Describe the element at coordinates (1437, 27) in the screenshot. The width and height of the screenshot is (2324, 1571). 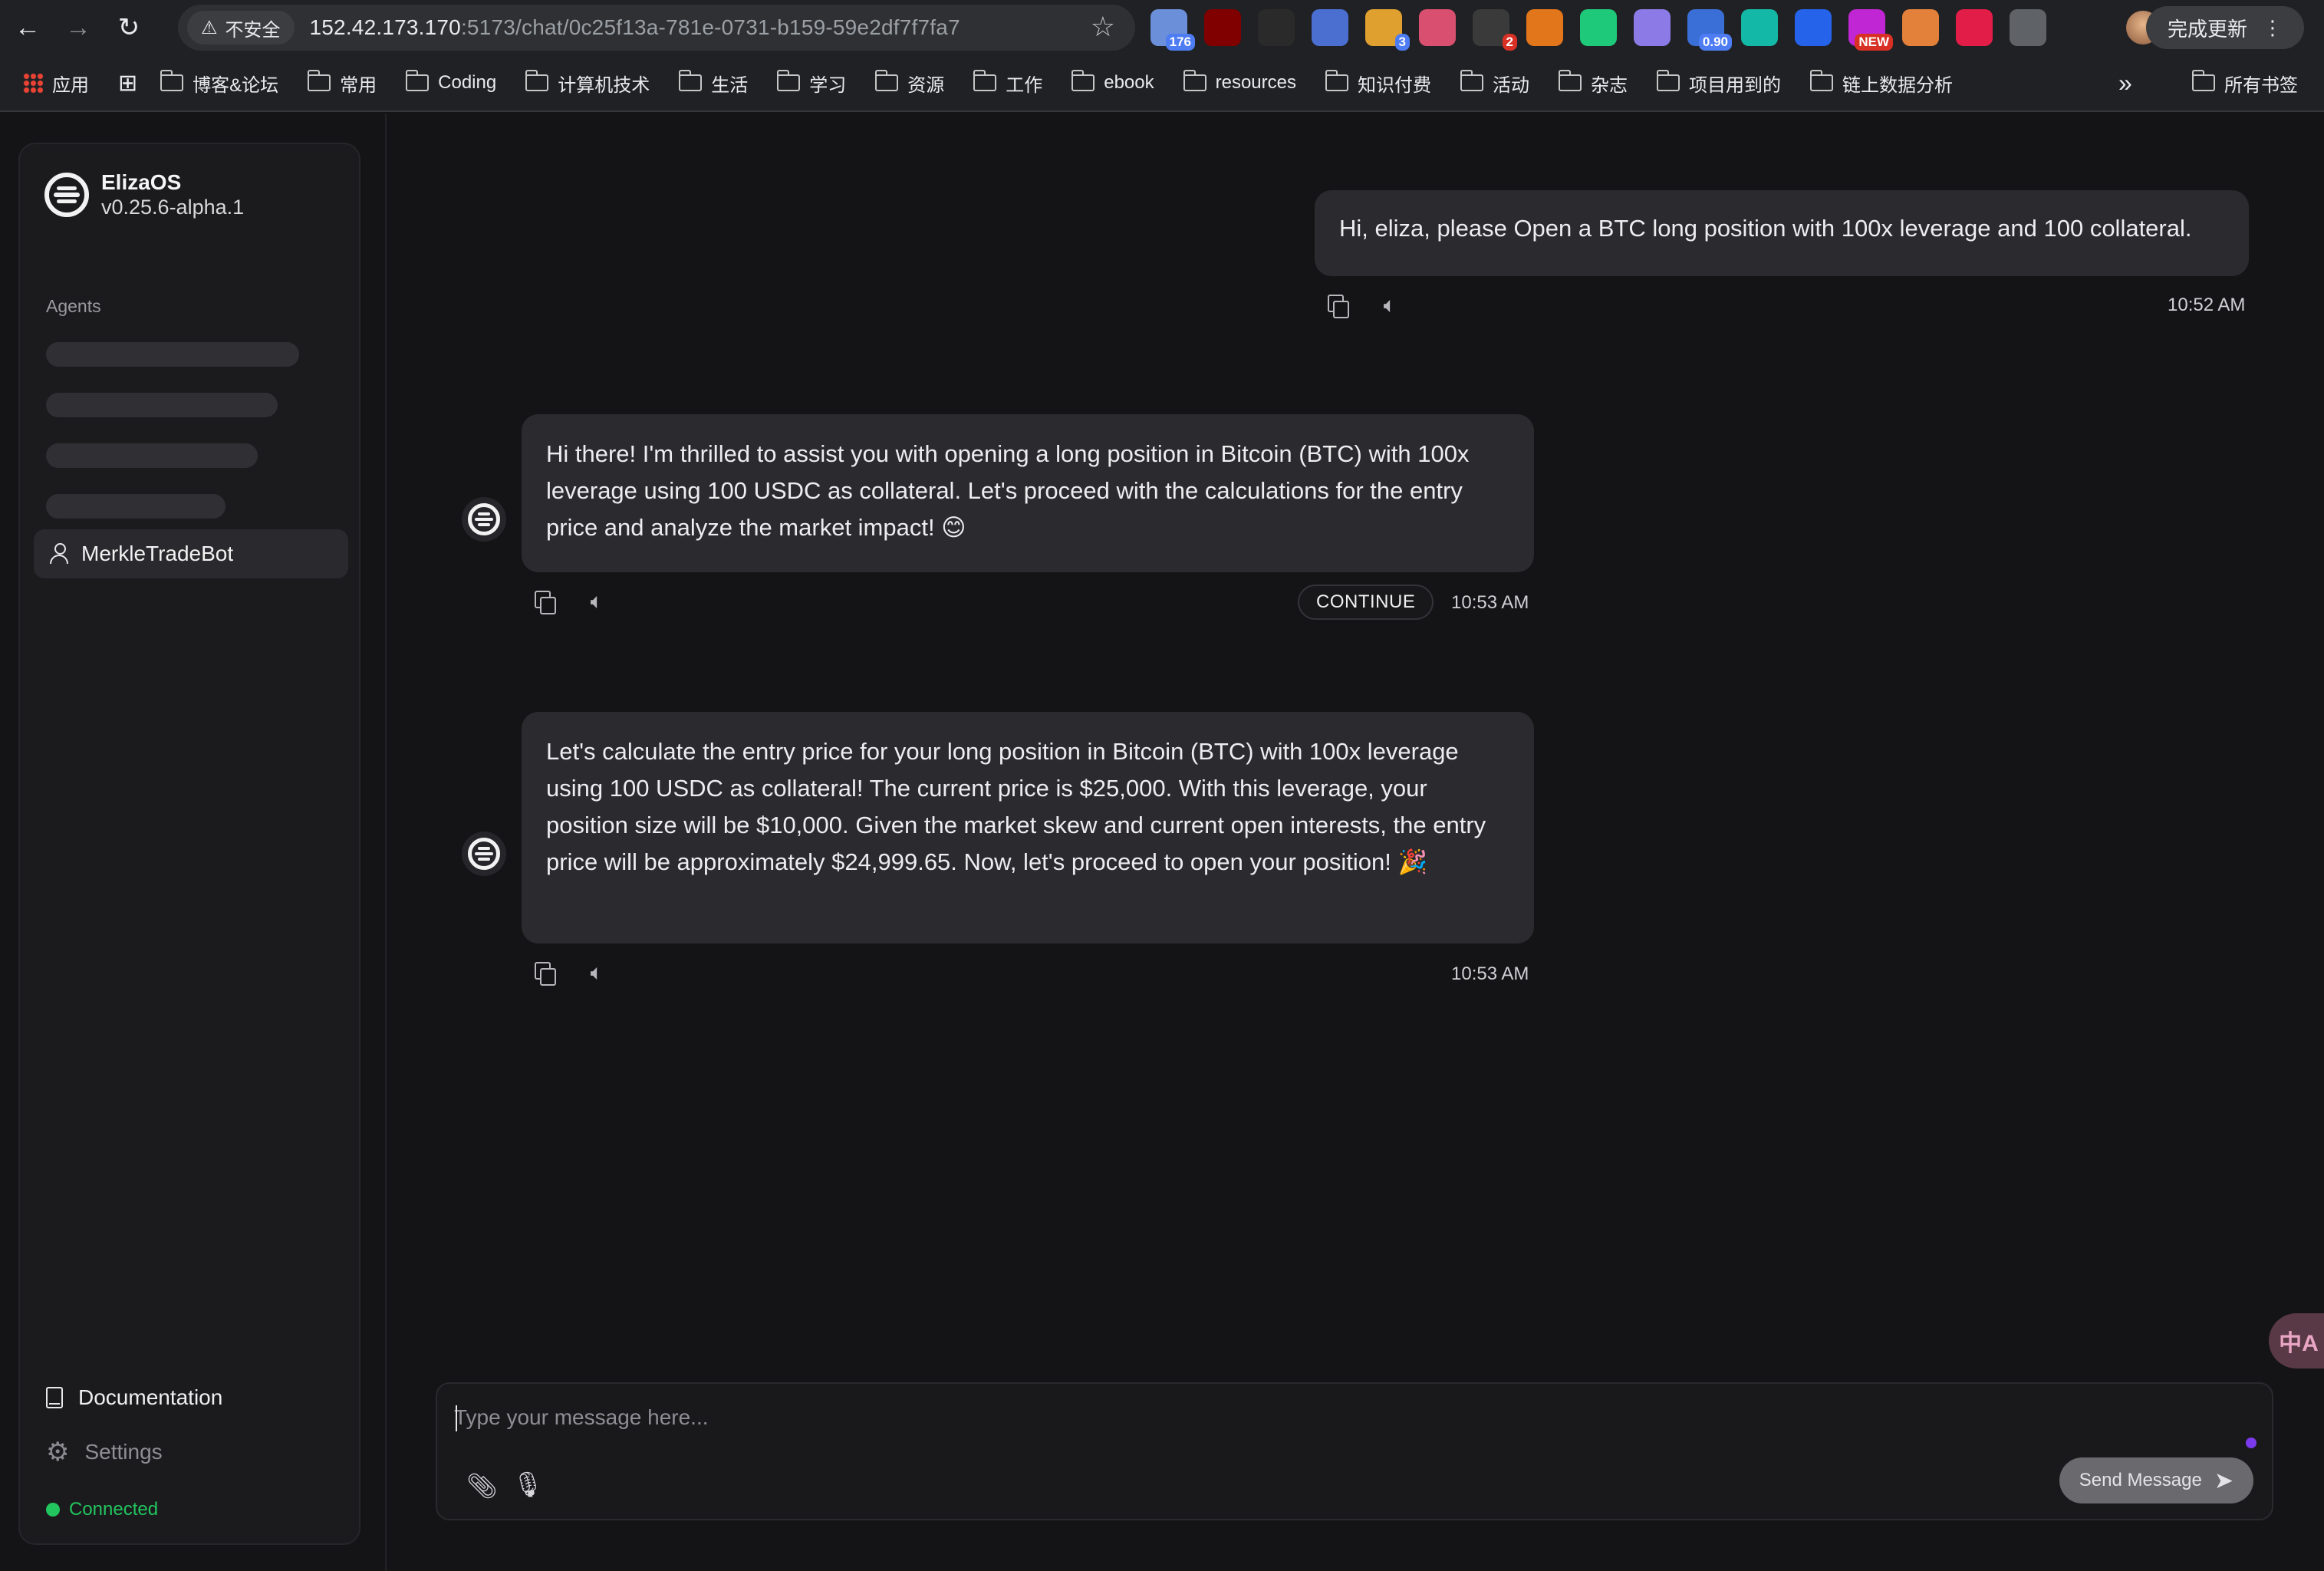
I see `flower-icon` at that location.